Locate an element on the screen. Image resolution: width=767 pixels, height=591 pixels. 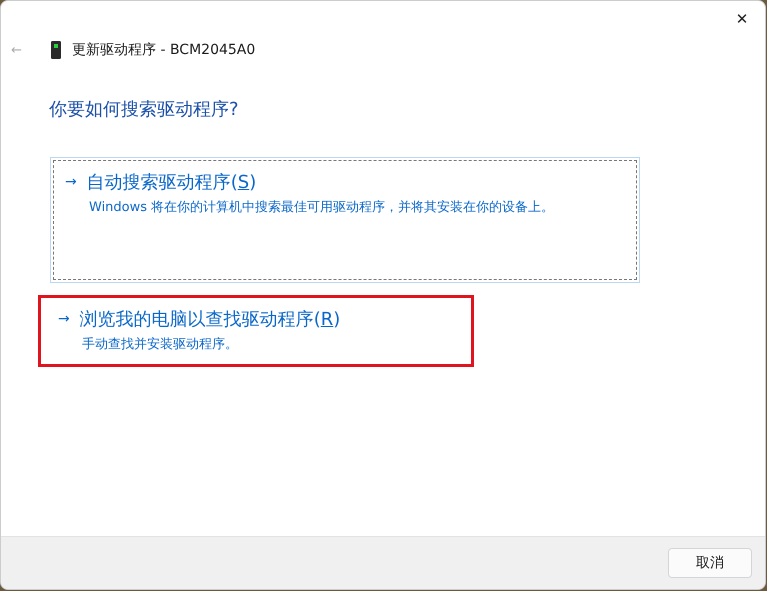
close-button: ✕ is located at coordinates (742, 19).